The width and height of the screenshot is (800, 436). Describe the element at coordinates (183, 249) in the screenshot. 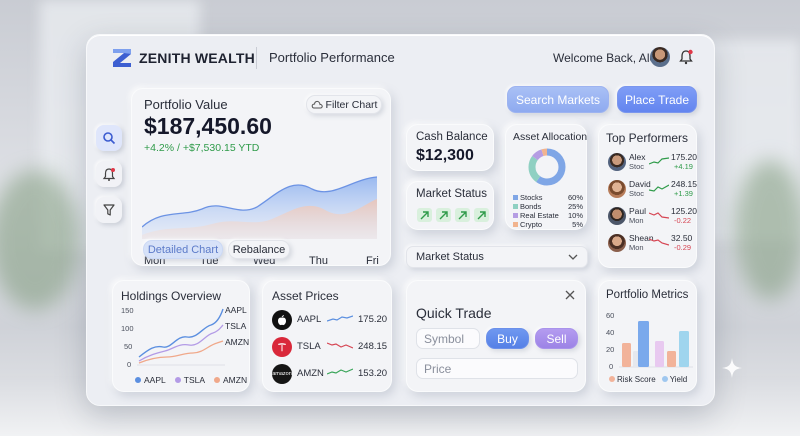

I see `detailed-chart-button: Detailed Chart` at that location.